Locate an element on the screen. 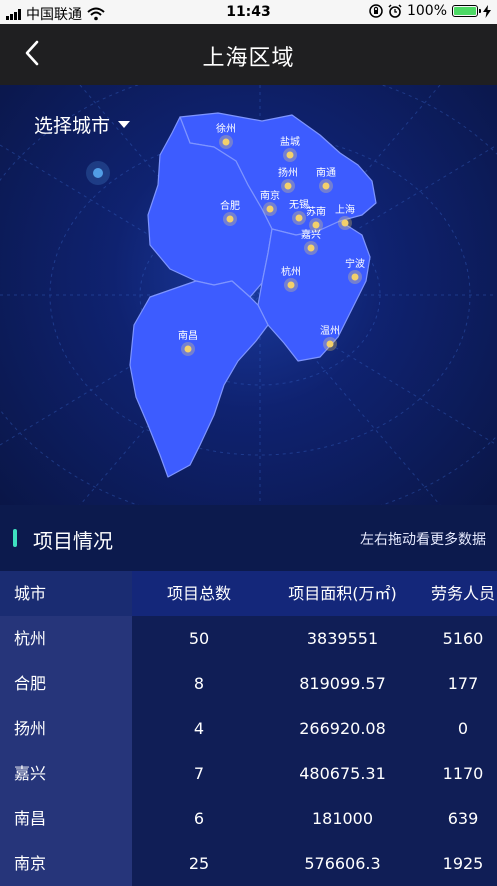  city-marker: 扬州 is located at coordinates (288, 179).